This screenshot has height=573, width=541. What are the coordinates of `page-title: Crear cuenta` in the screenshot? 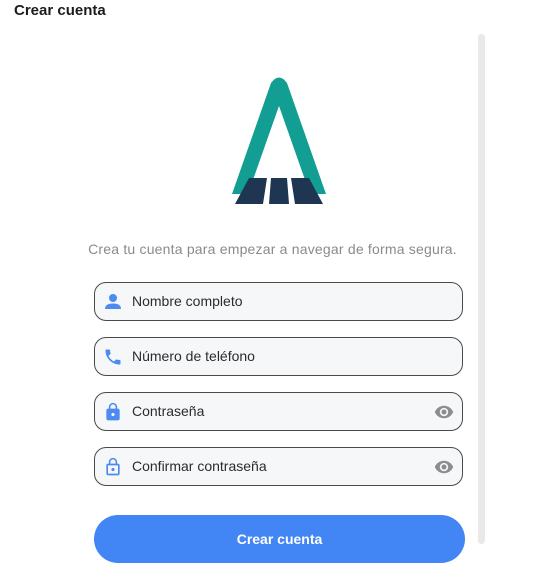 It's located at (60, 10).